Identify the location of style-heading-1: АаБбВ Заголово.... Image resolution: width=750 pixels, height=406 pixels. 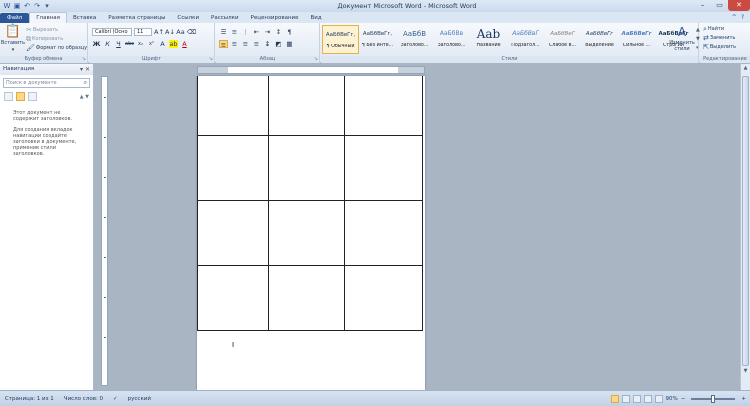
(414, 39).